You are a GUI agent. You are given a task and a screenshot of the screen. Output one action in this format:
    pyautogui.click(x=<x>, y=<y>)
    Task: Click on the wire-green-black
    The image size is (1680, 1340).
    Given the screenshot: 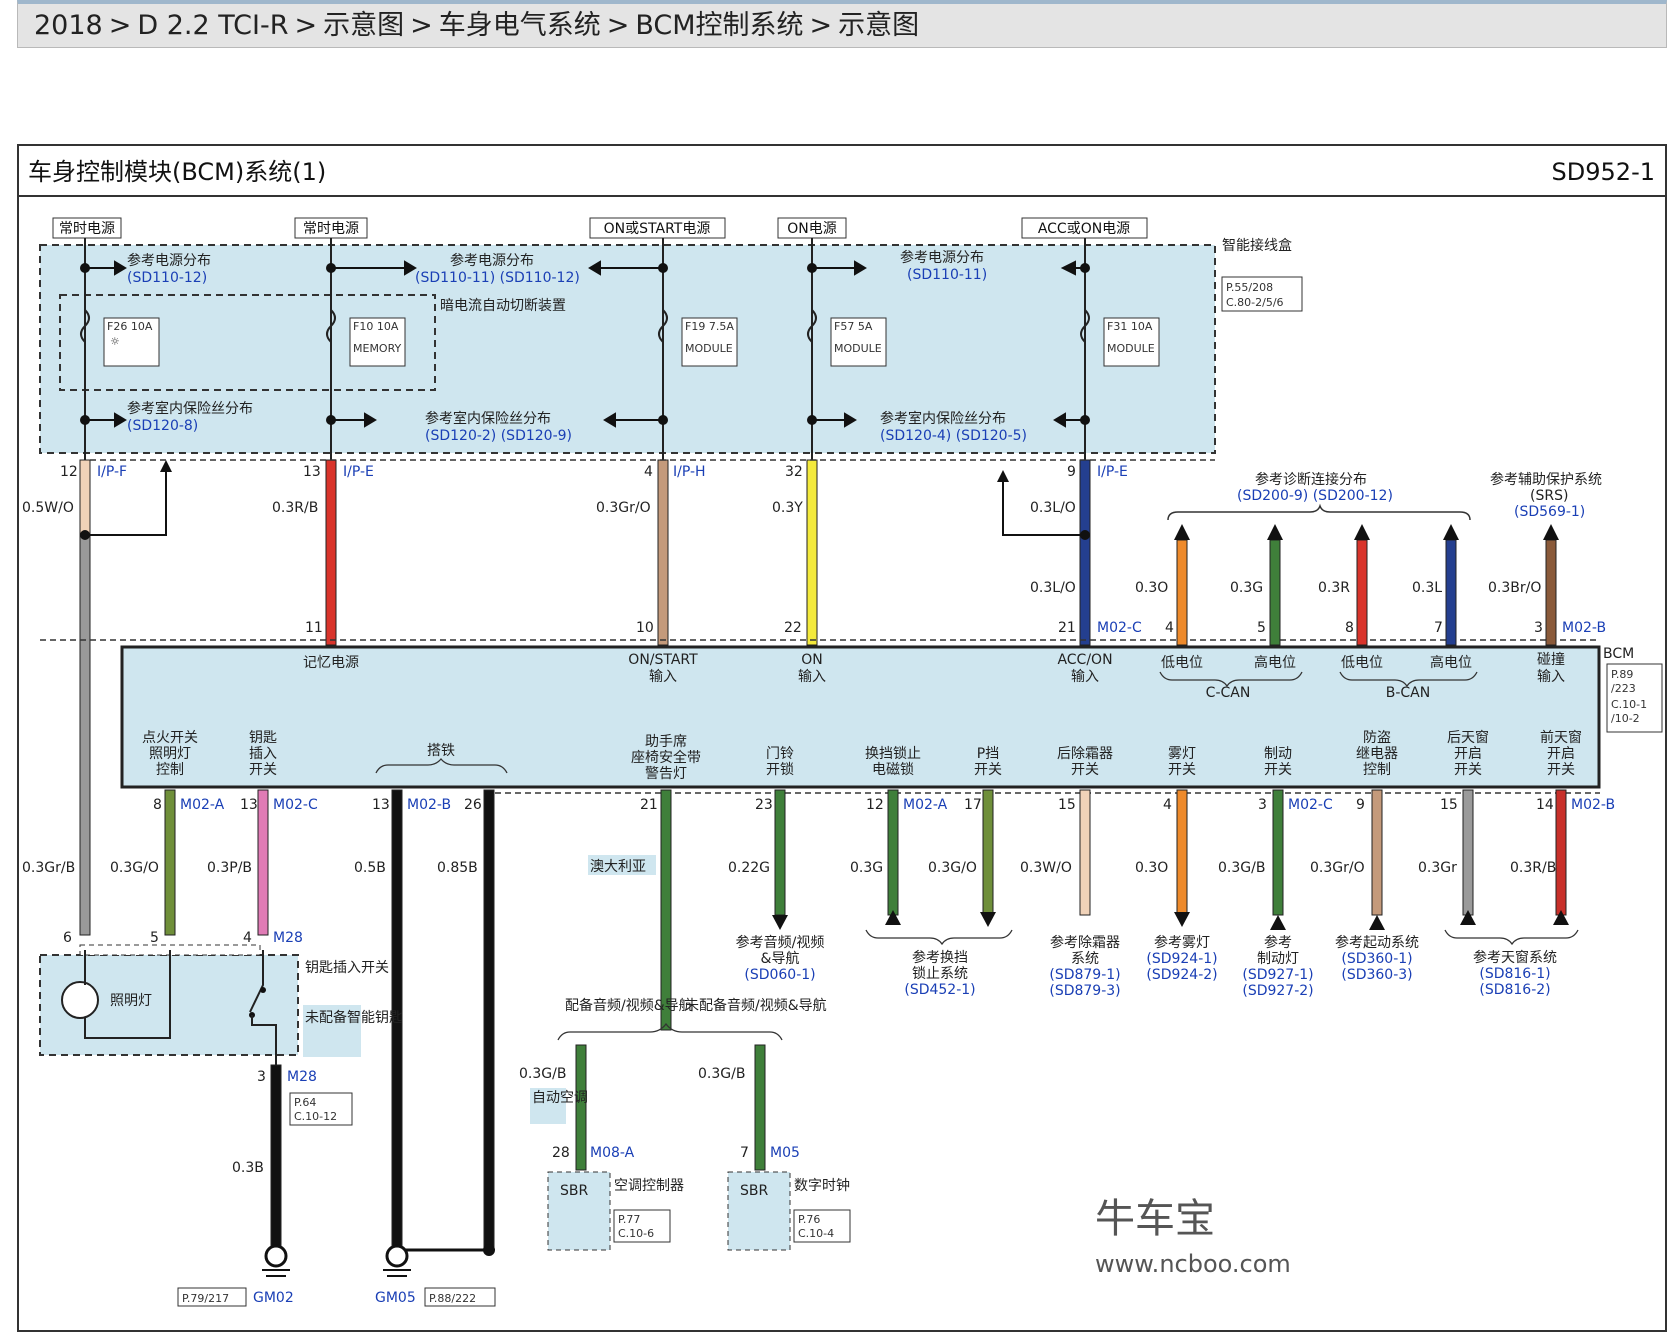 What is the action you would take?
    pyautogui.click(x=581, y=1107)
    